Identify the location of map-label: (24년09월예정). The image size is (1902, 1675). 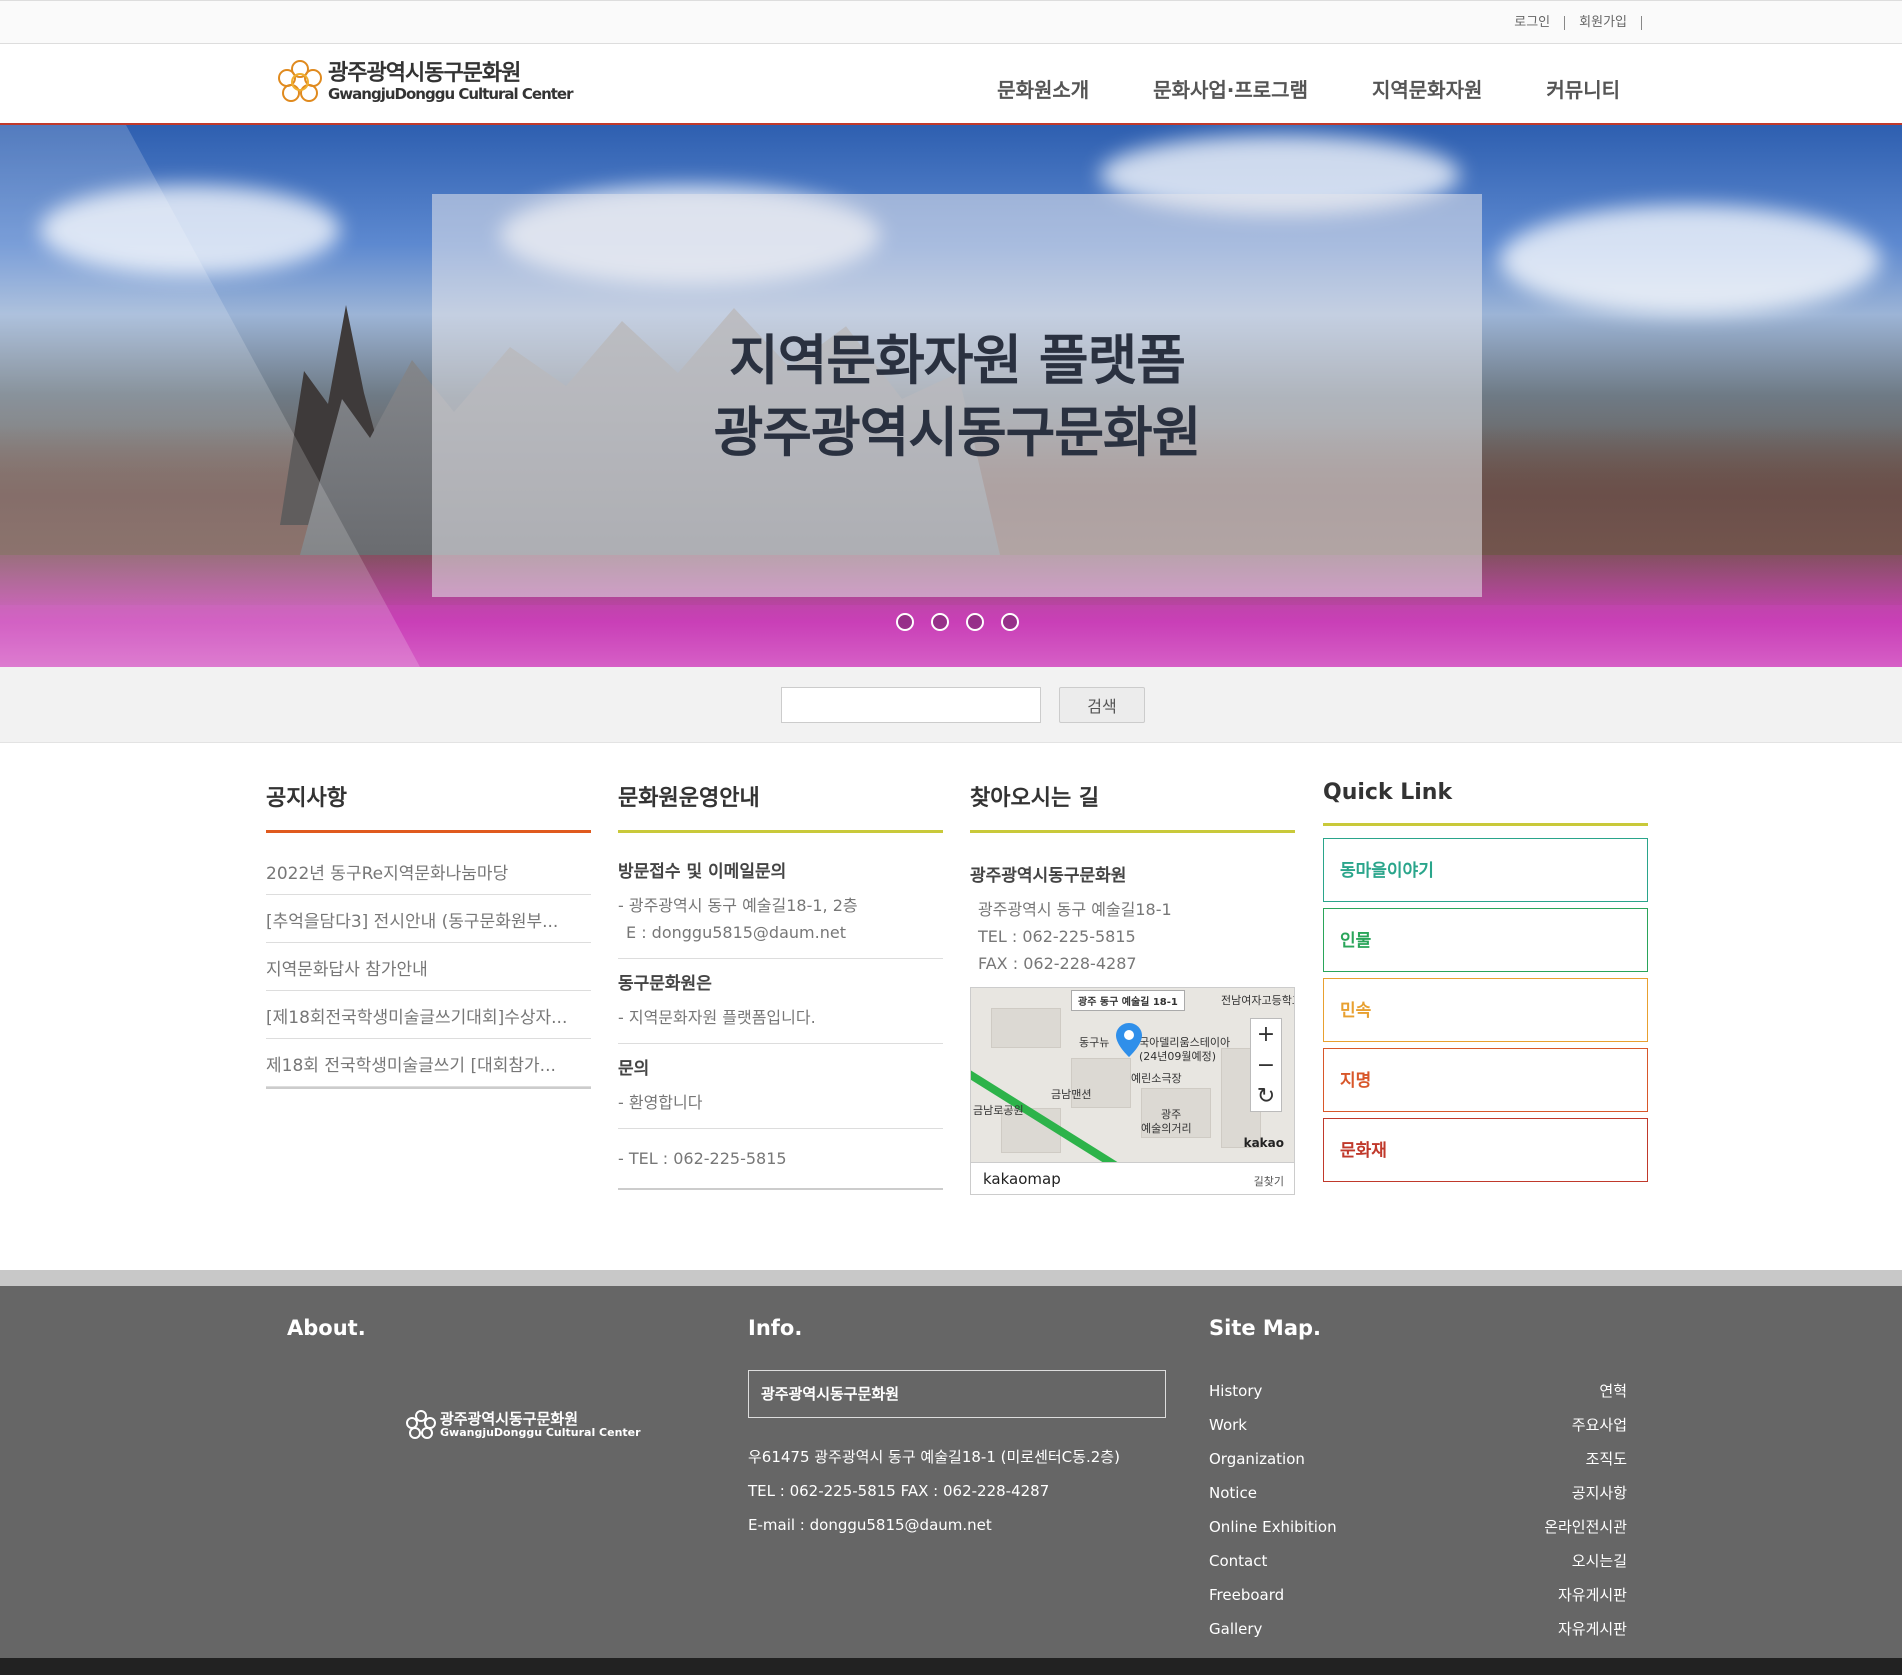
(1178, 1056).